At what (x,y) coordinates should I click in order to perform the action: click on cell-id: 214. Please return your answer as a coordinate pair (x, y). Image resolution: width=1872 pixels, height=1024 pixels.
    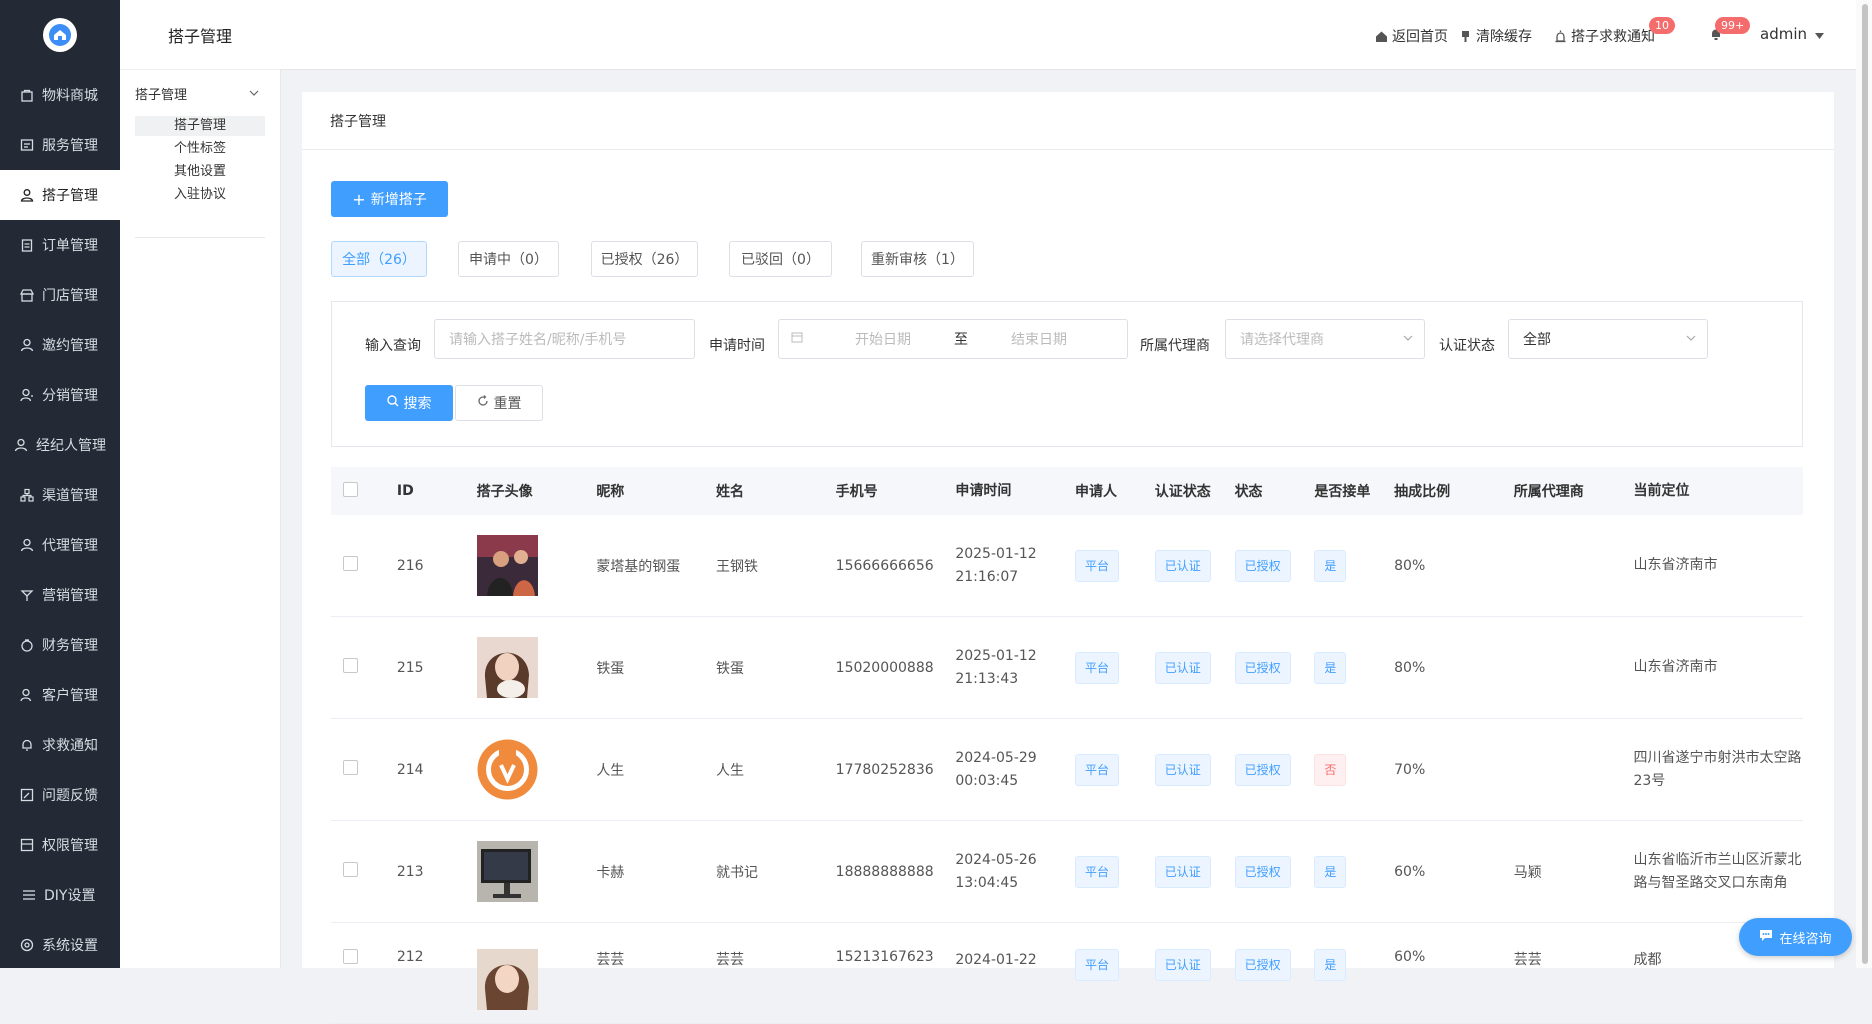
    Looking at the image, I should click on (410, 769).